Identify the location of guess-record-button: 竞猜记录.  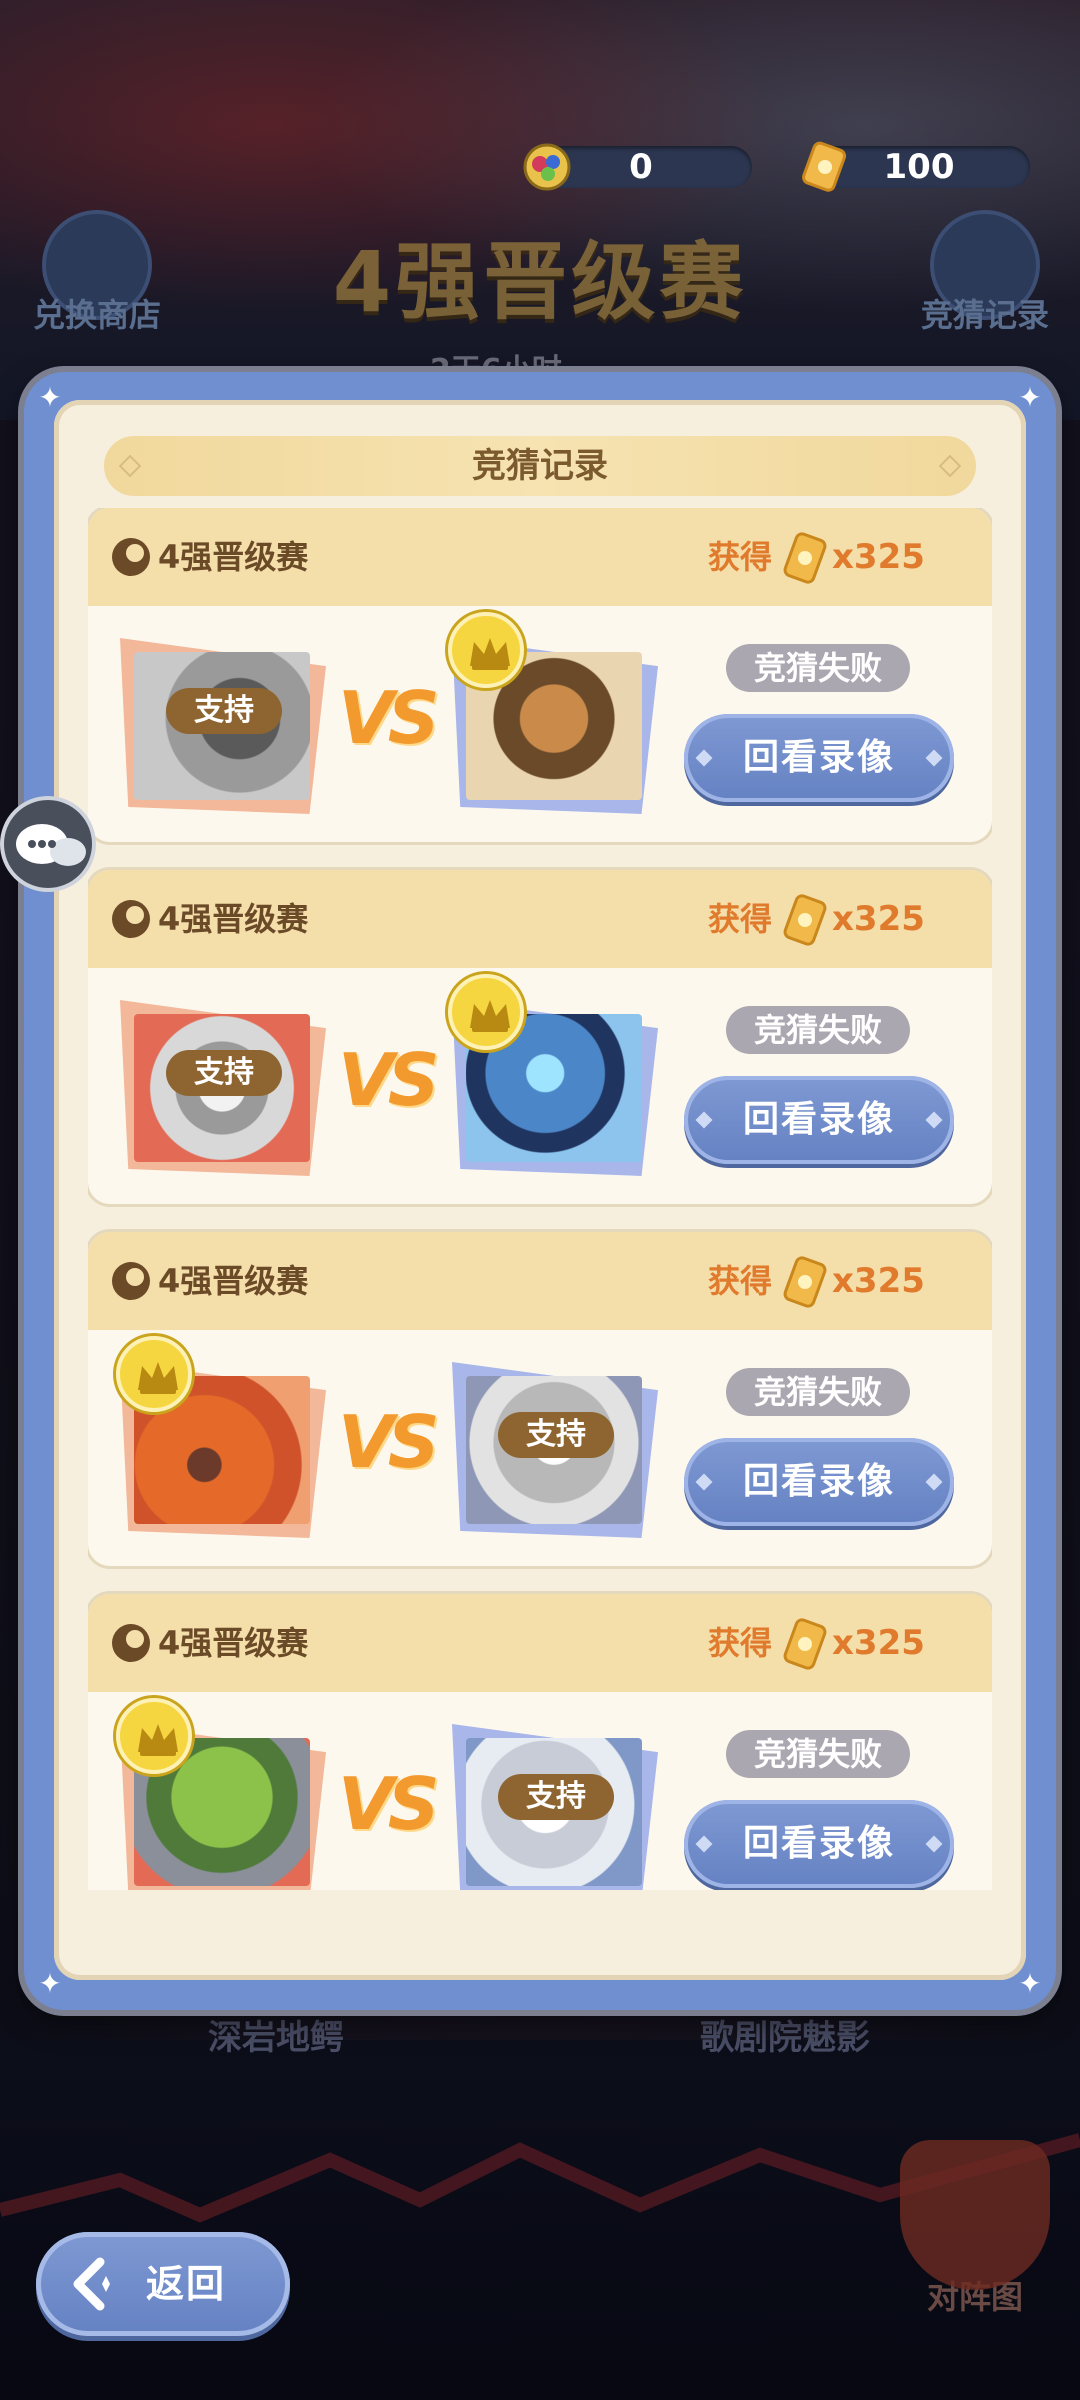
(985, 273).